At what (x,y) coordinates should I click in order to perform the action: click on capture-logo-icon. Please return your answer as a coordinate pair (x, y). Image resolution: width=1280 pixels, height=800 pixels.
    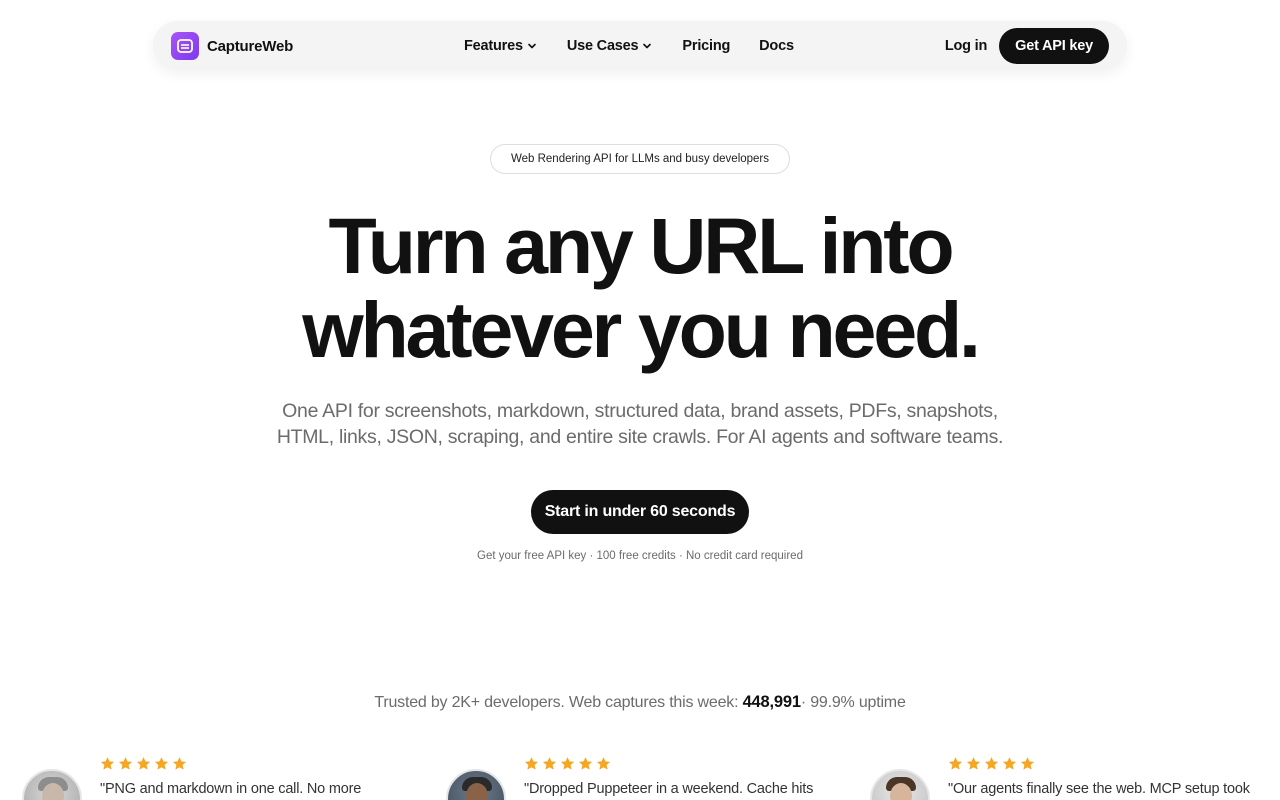
    Looking at the image, I should click on (185, 46).